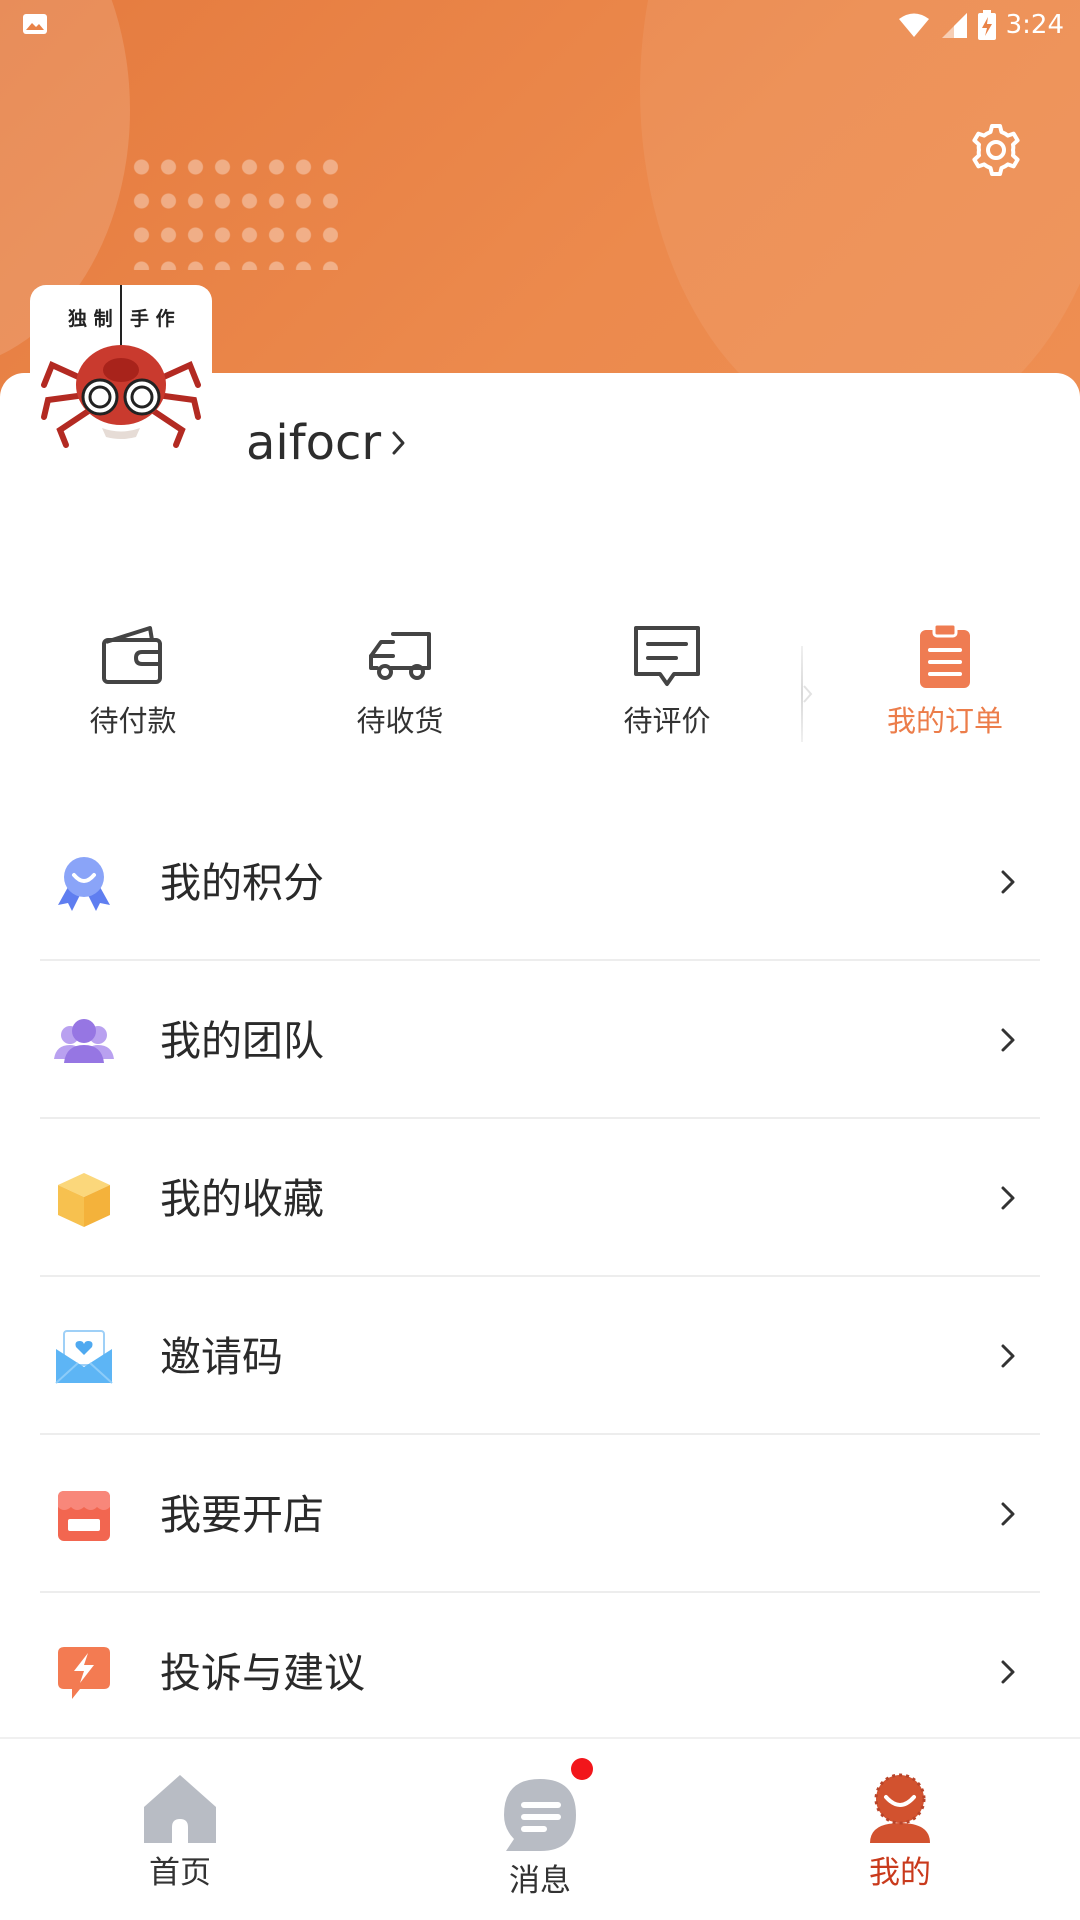 This screenshot has width=1080, height=1920. What do you see at coordinates (667, 656) in the screenshot?
I see `comment-icon` at bounding box center [667, 656].